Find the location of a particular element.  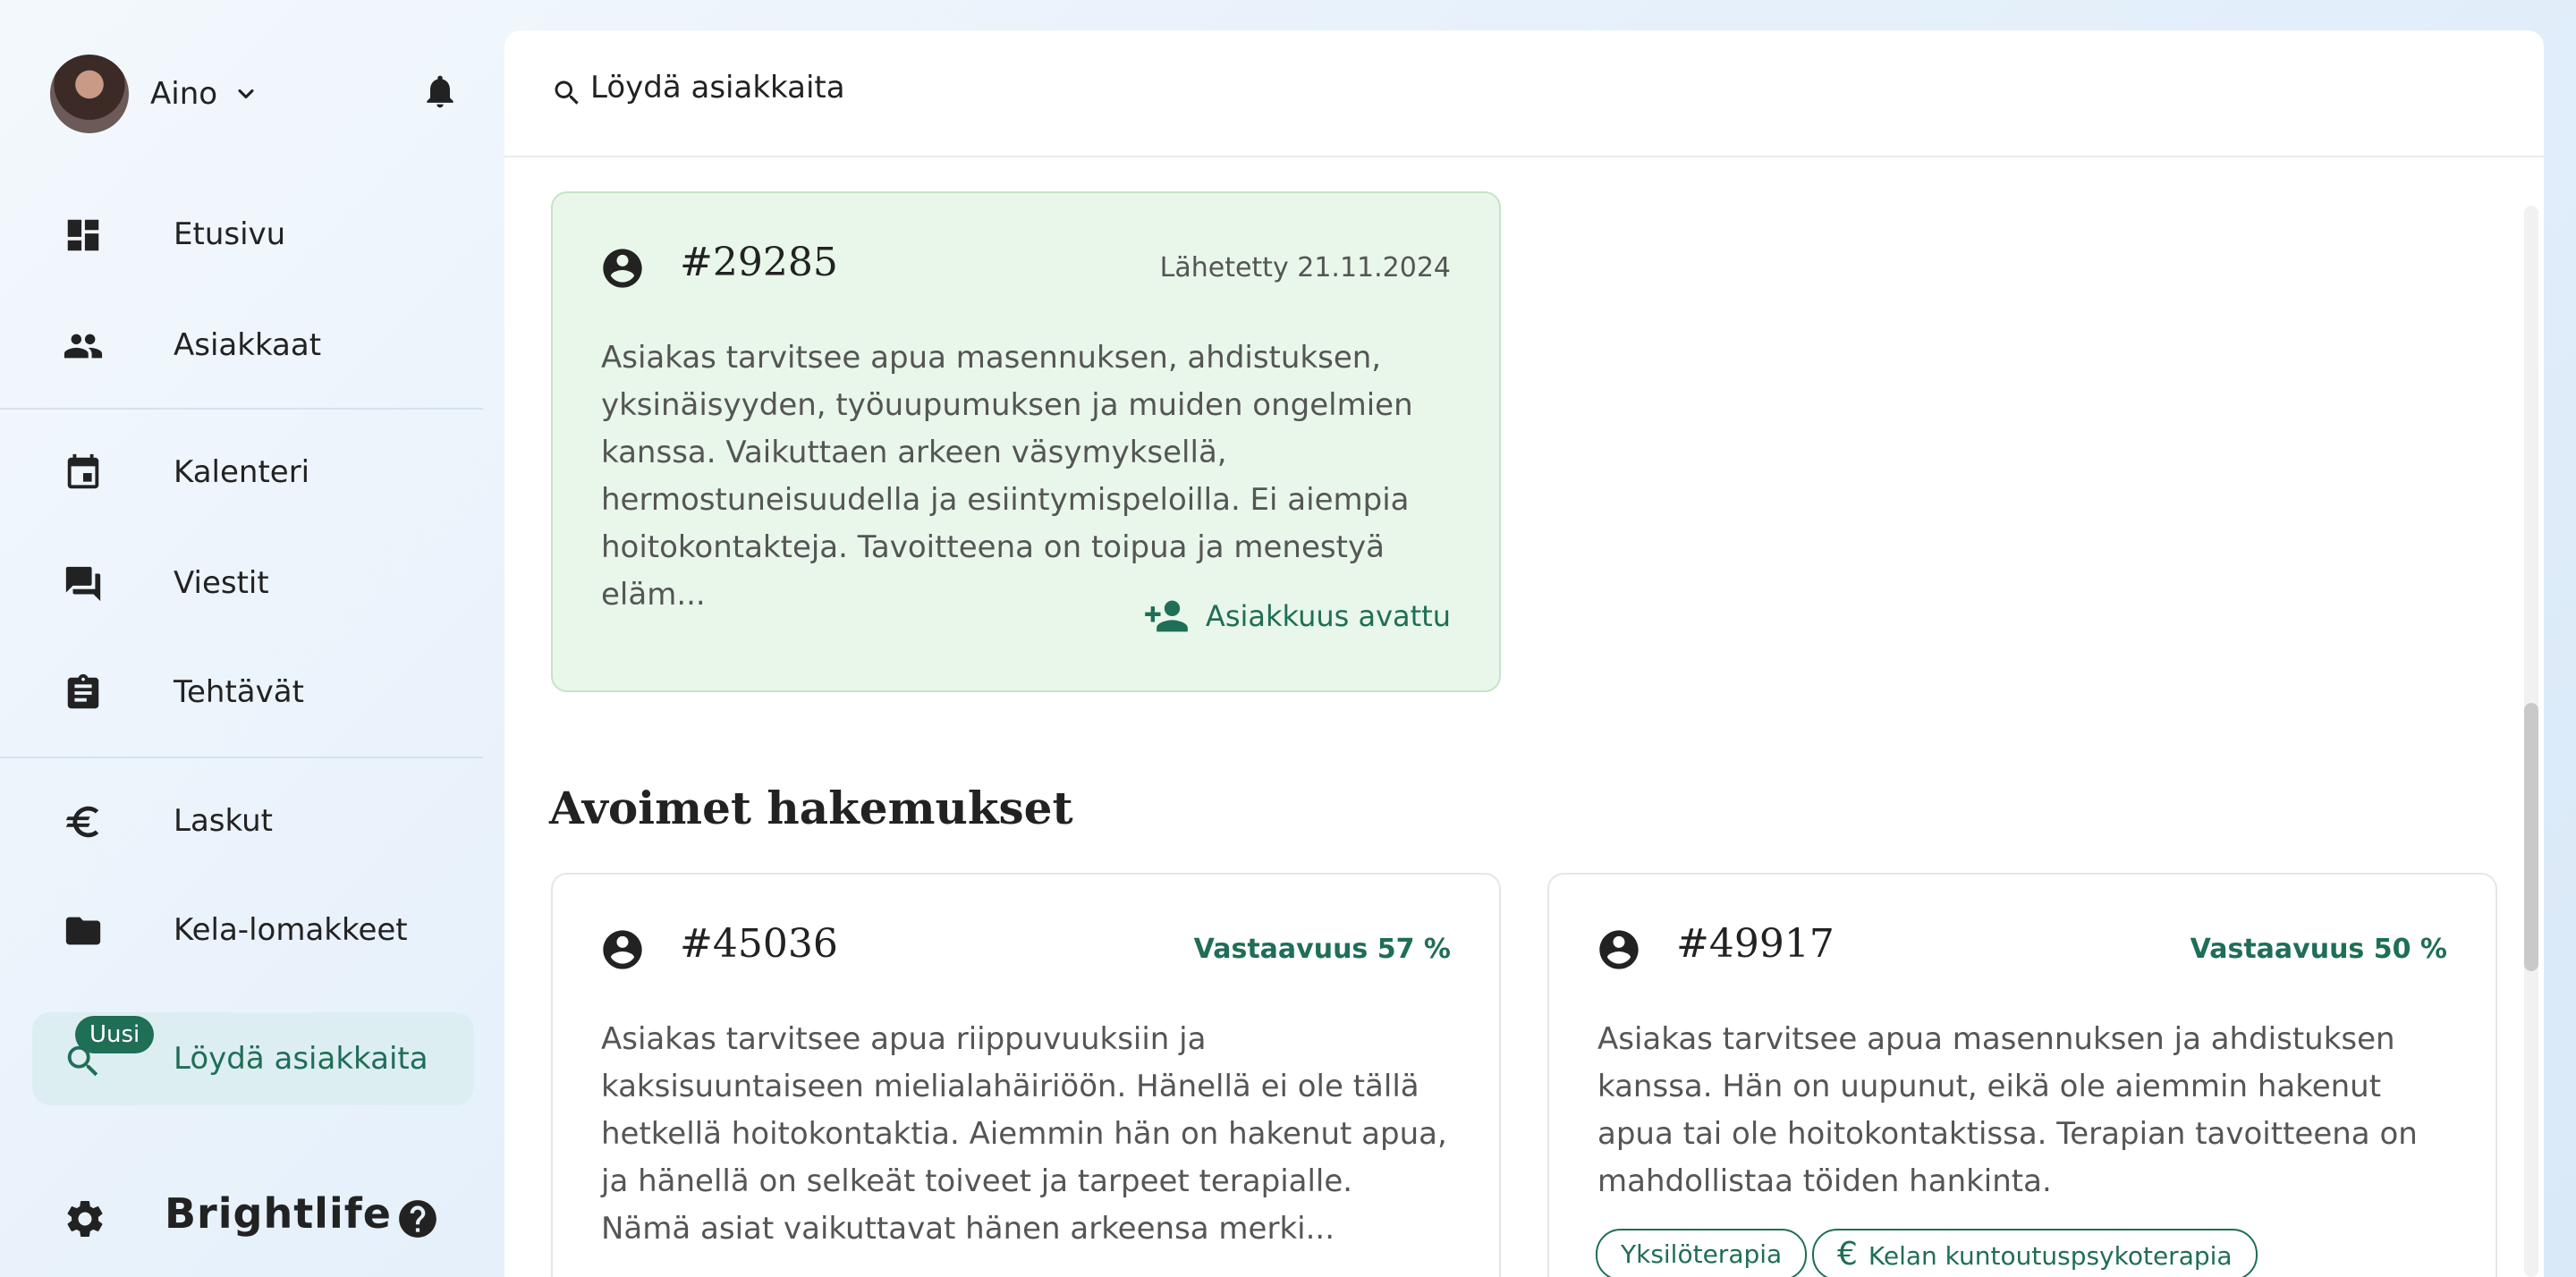

search-icon is located at coordinates (567, 92).